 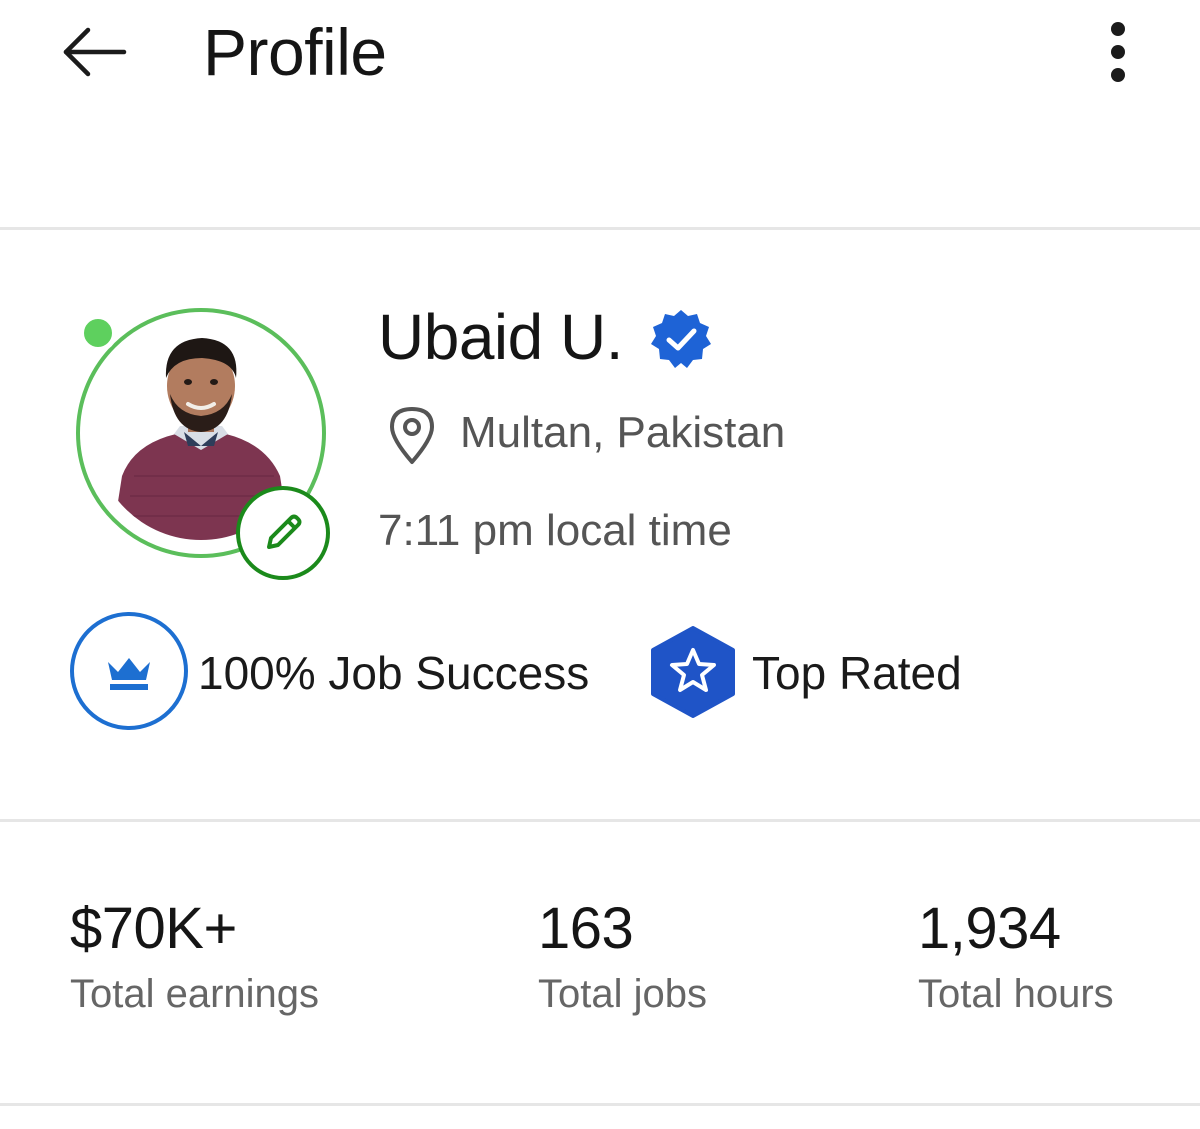 What do you see at coordinates (693, 672) in the screenshot?
I see `star-hexagon-icon` at bounding box center [693, 672].